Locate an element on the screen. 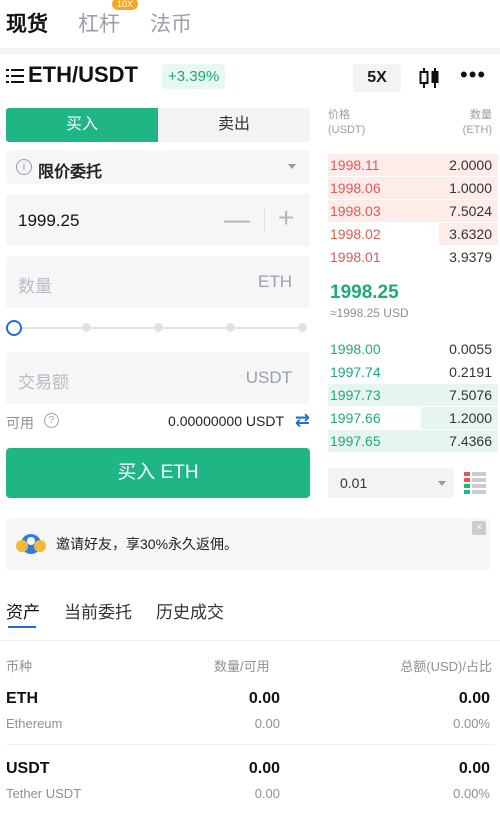 Image resolution: width=500 pixels, height=816 pixels. asset-total: 0.00 is located at coordinates (474, 768).